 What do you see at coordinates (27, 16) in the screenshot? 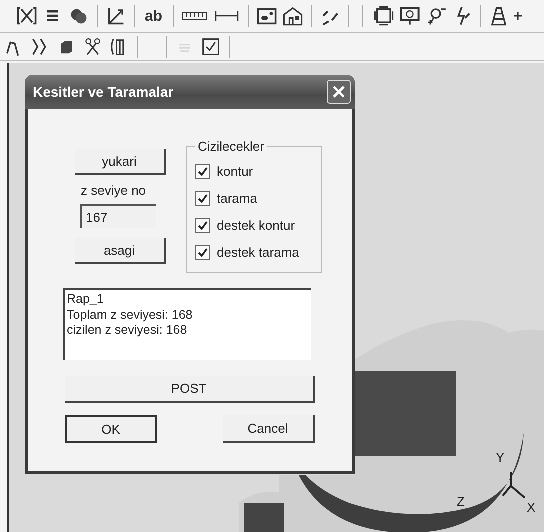
I see `frame-x-icon` at bounding box center [27, 16].